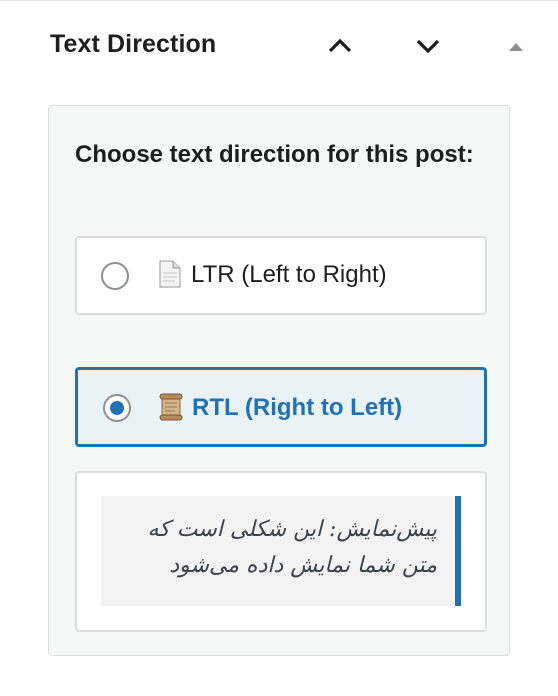  What do you see at coordinates (289, 274) in the screenshot?
I see `ltr-option-label: LTR (Left to Right)` at bounding box center [289, 274].